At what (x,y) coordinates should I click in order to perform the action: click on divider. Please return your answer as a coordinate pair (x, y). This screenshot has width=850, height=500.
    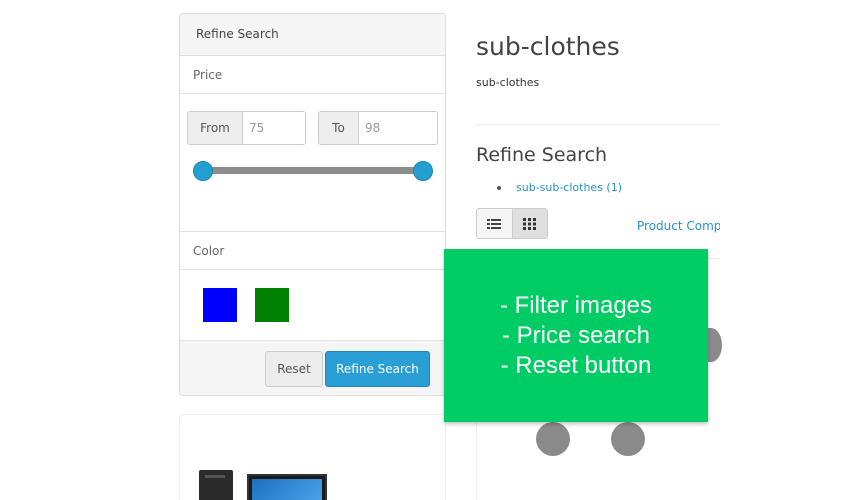
    Looking at the image, I should click on (598, 124).